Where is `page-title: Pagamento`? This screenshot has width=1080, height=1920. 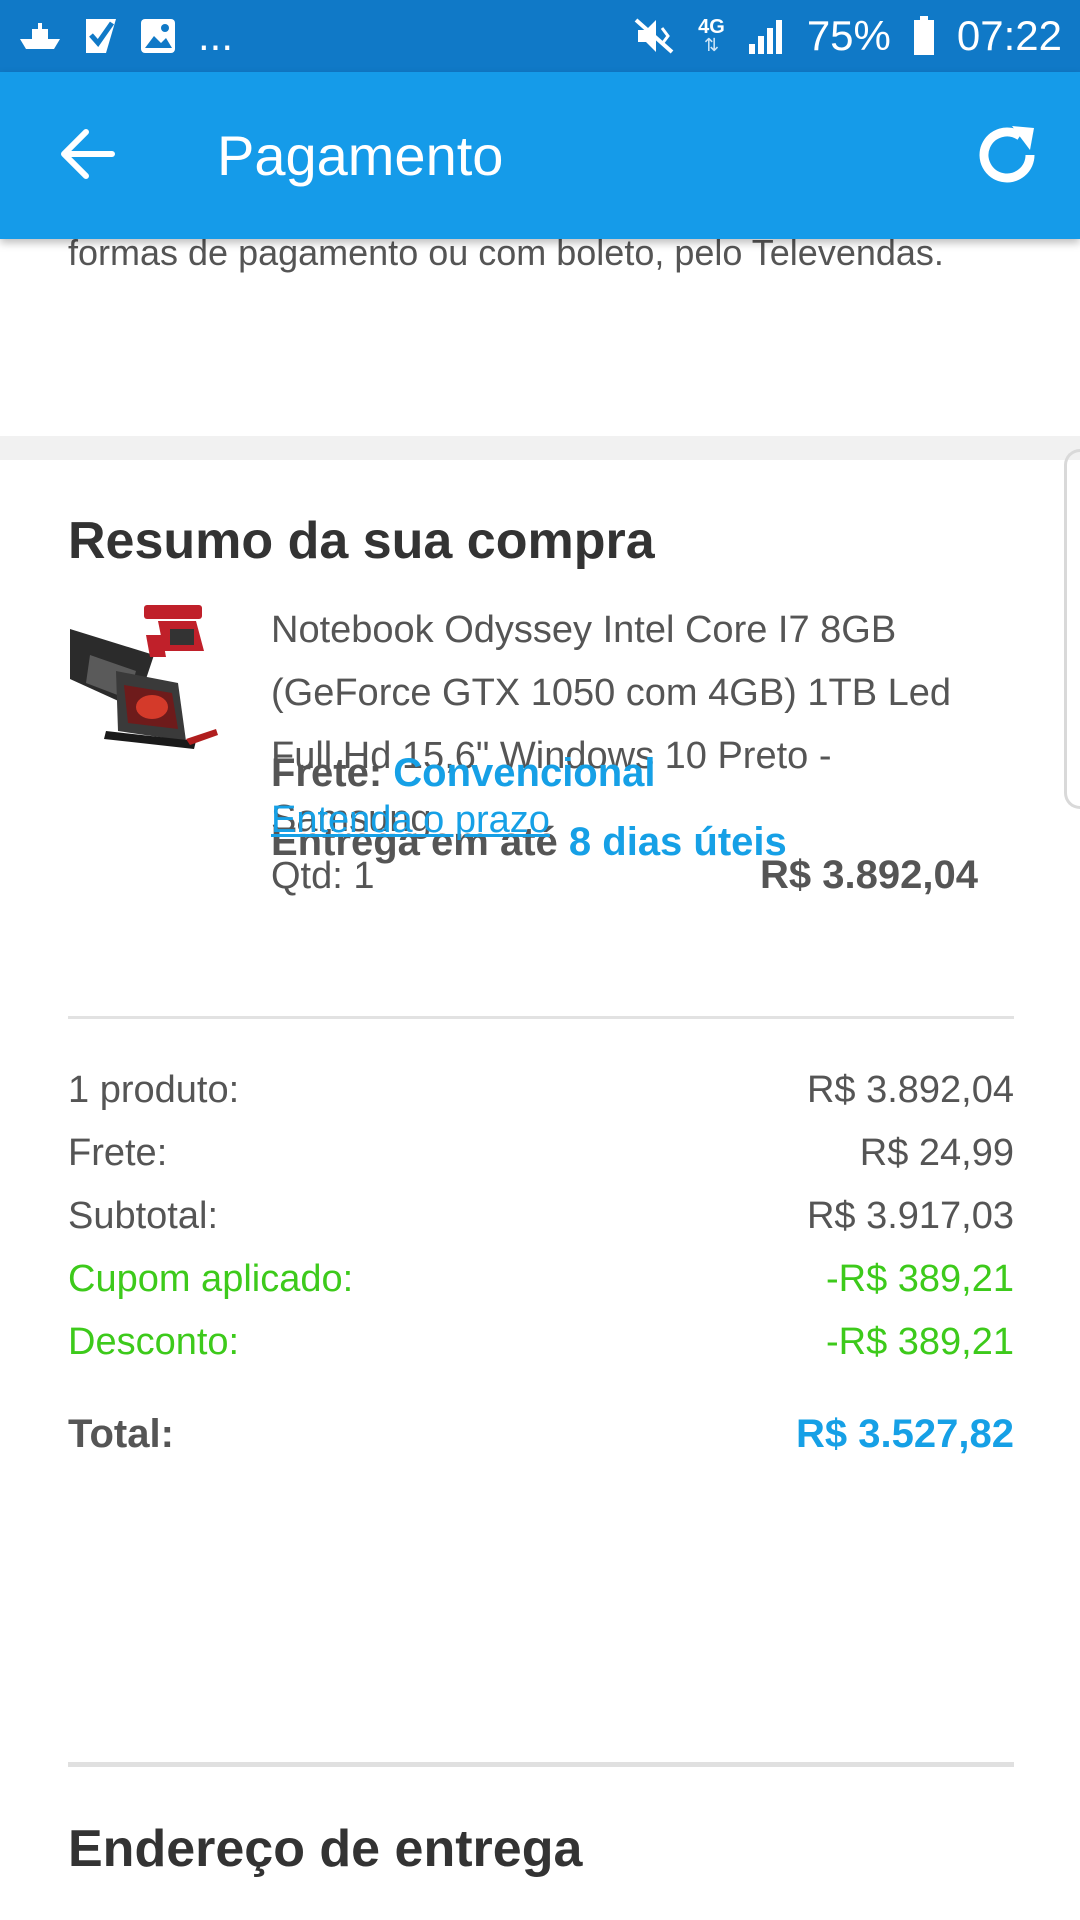
page-title: Pagamento is located at coordinates (360, 155).